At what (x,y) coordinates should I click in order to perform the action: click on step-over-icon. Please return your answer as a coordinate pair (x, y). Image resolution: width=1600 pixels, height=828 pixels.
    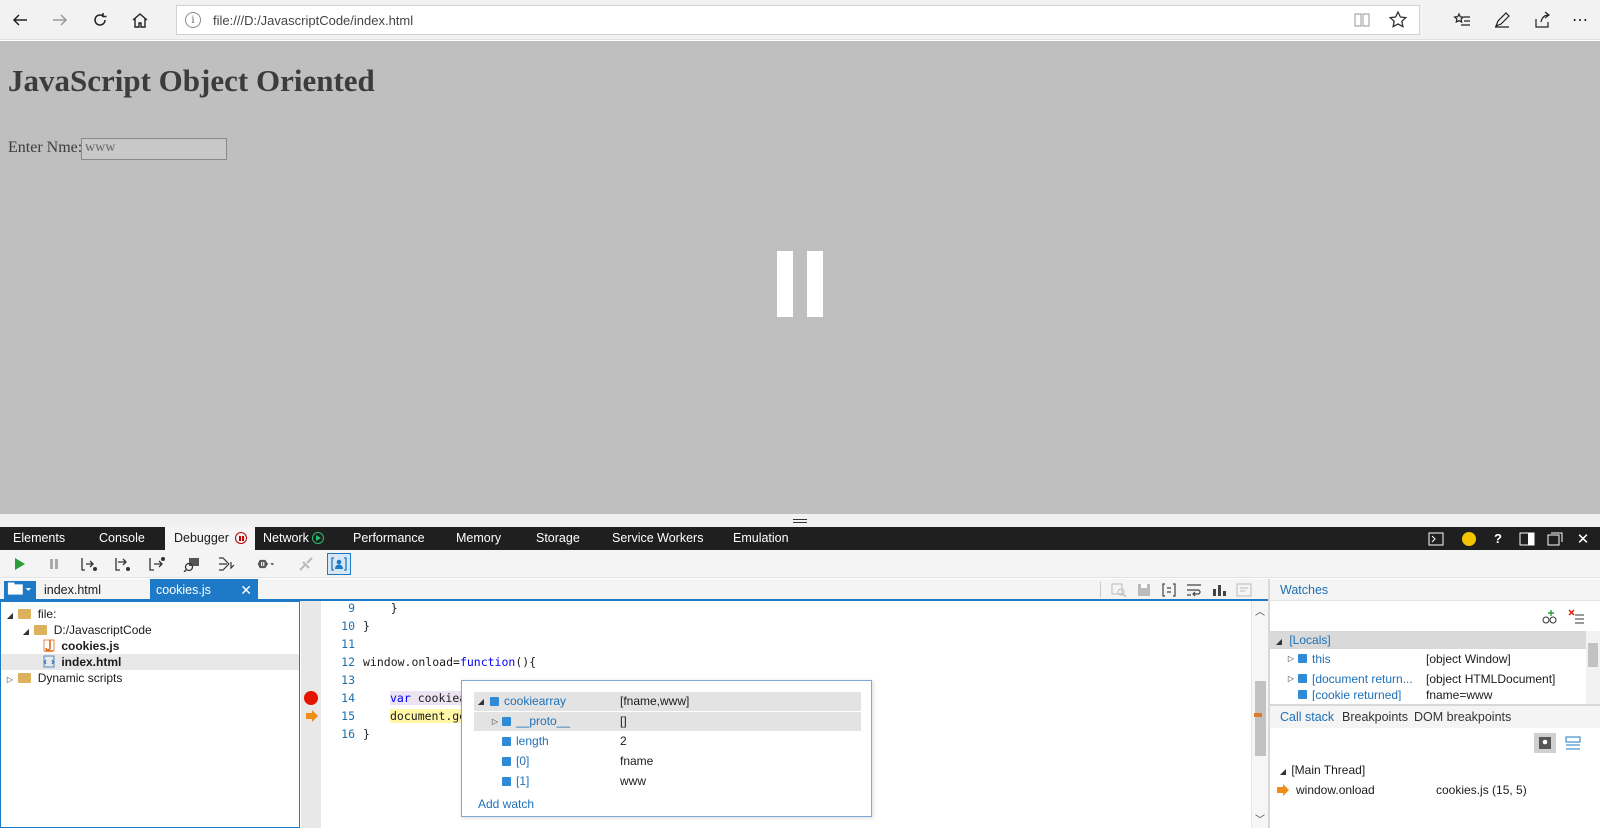
    Looking at the image, I should click on (89, 564).